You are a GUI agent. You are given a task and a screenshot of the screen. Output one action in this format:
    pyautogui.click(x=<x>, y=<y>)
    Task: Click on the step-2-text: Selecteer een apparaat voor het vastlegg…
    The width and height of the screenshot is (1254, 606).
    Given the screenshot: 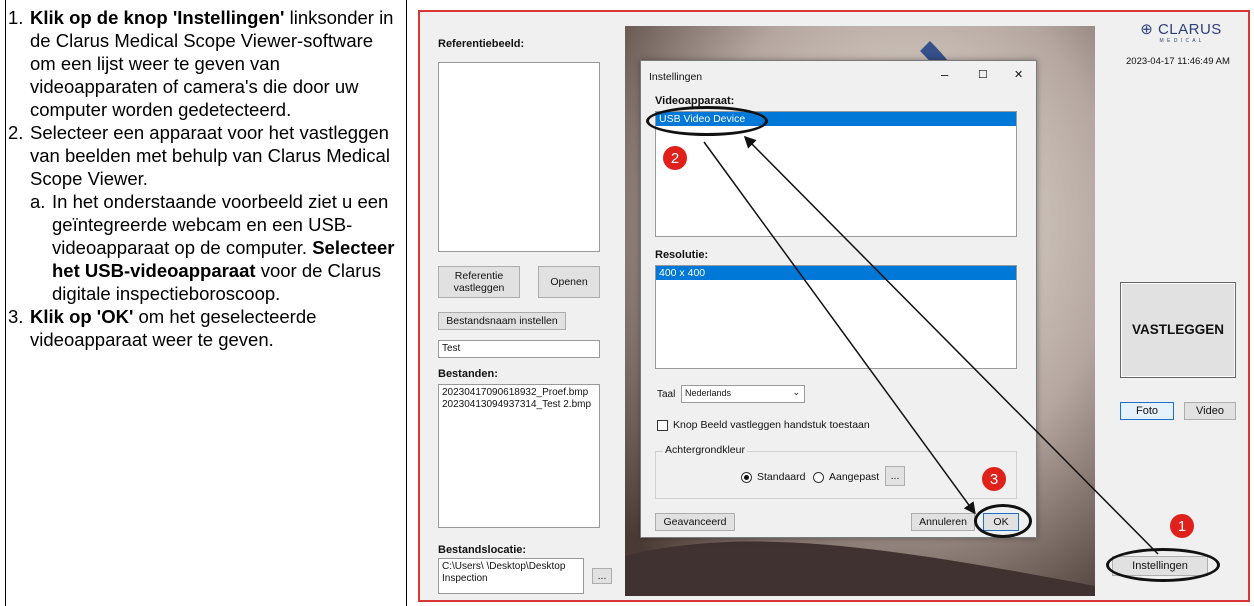 What is the action you would take?
    pyautogui.click(x=210, y=155)
    